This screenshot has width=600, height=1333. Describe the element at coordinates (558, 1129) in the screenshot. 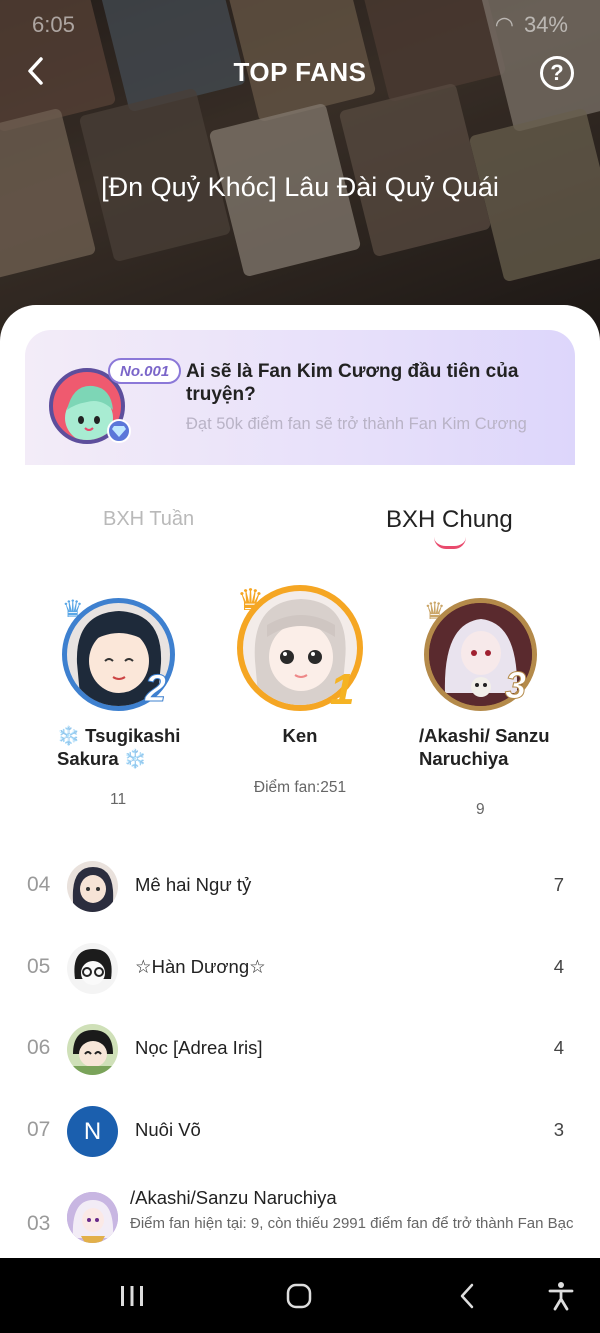

I see `fan-score: 3` at that location.